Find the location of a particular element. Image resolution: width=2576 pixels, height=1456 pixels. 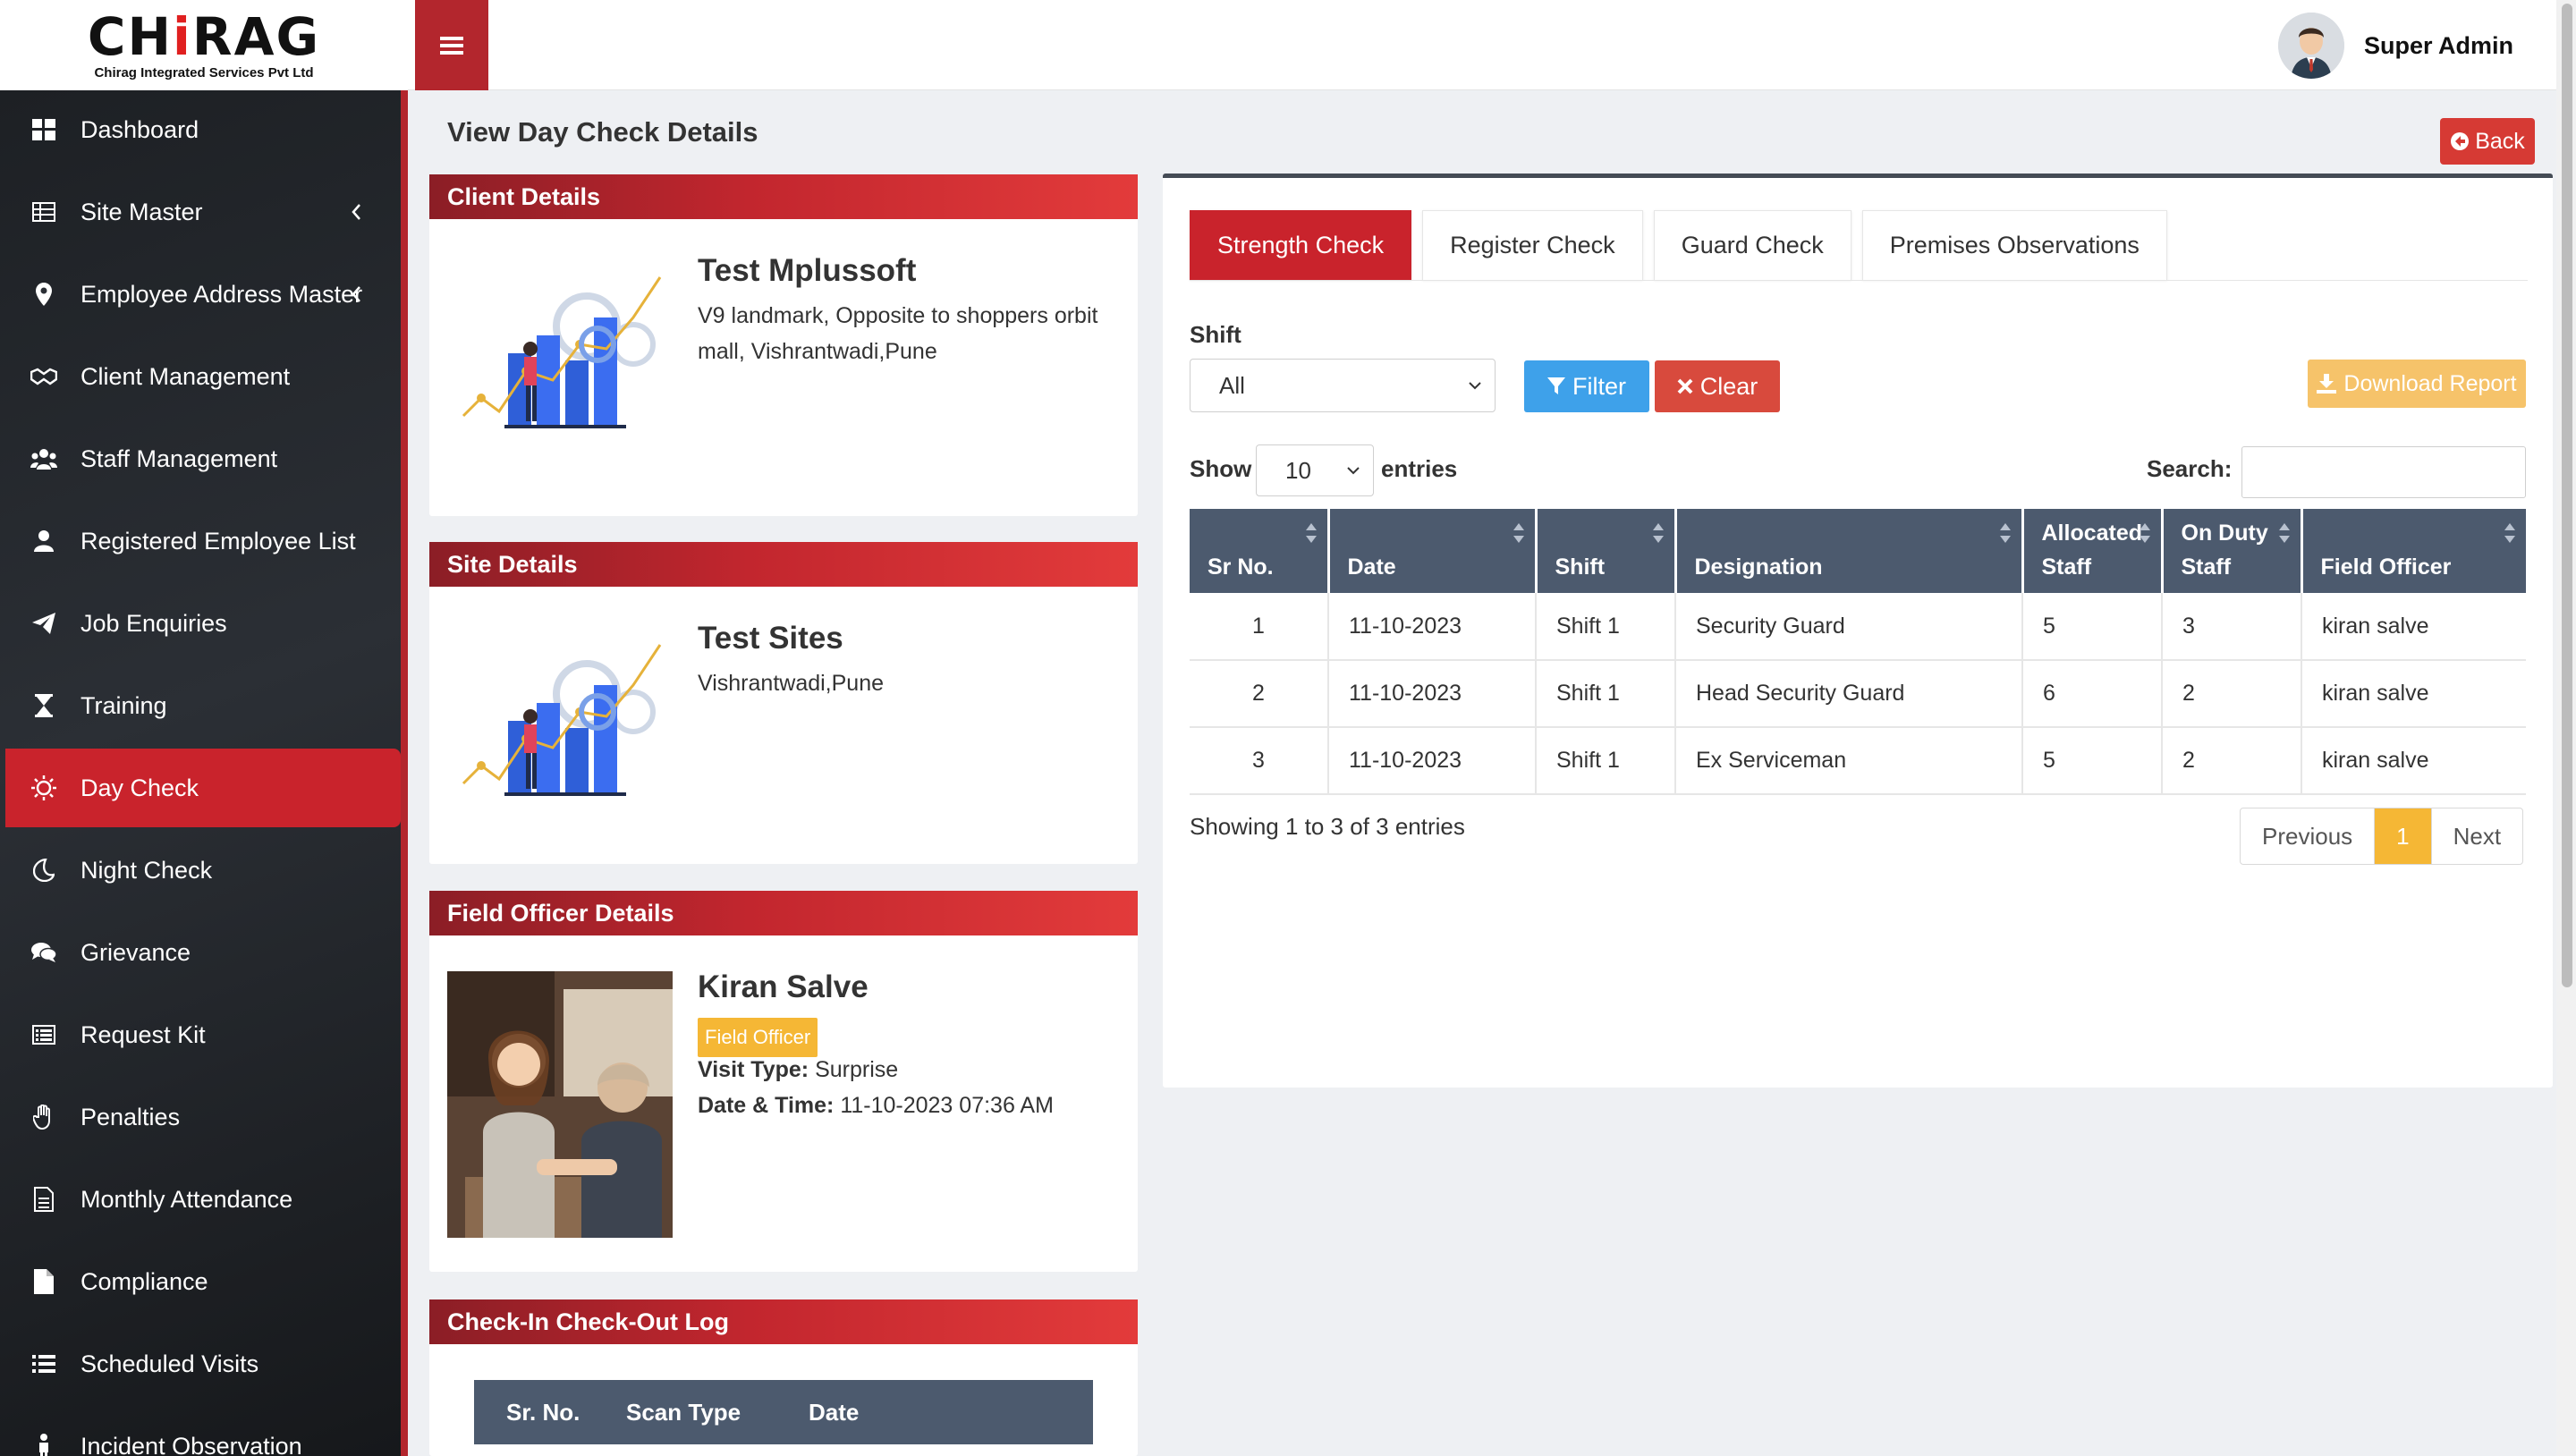

sidebar-item-training: Training is located at coordinates (200, 705).